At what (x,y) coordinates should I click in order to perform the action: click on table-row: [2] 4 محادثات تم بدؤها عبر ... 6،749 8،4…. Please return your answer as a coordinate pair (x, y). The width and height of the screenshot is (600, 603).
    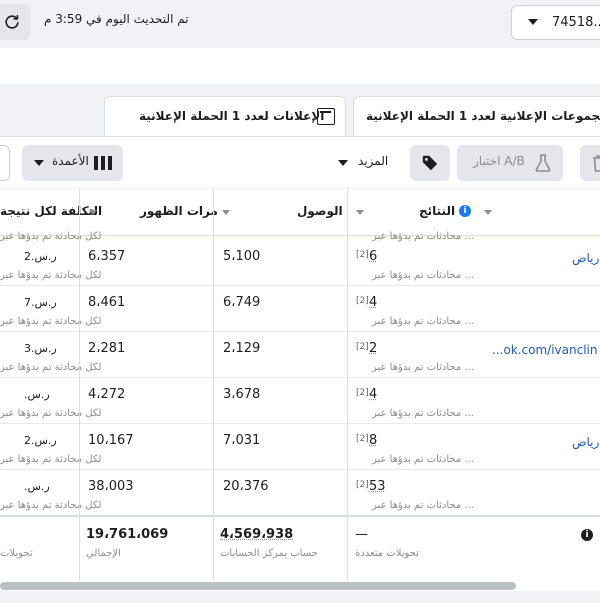
    Looking at the image, I should click on (300, 309).